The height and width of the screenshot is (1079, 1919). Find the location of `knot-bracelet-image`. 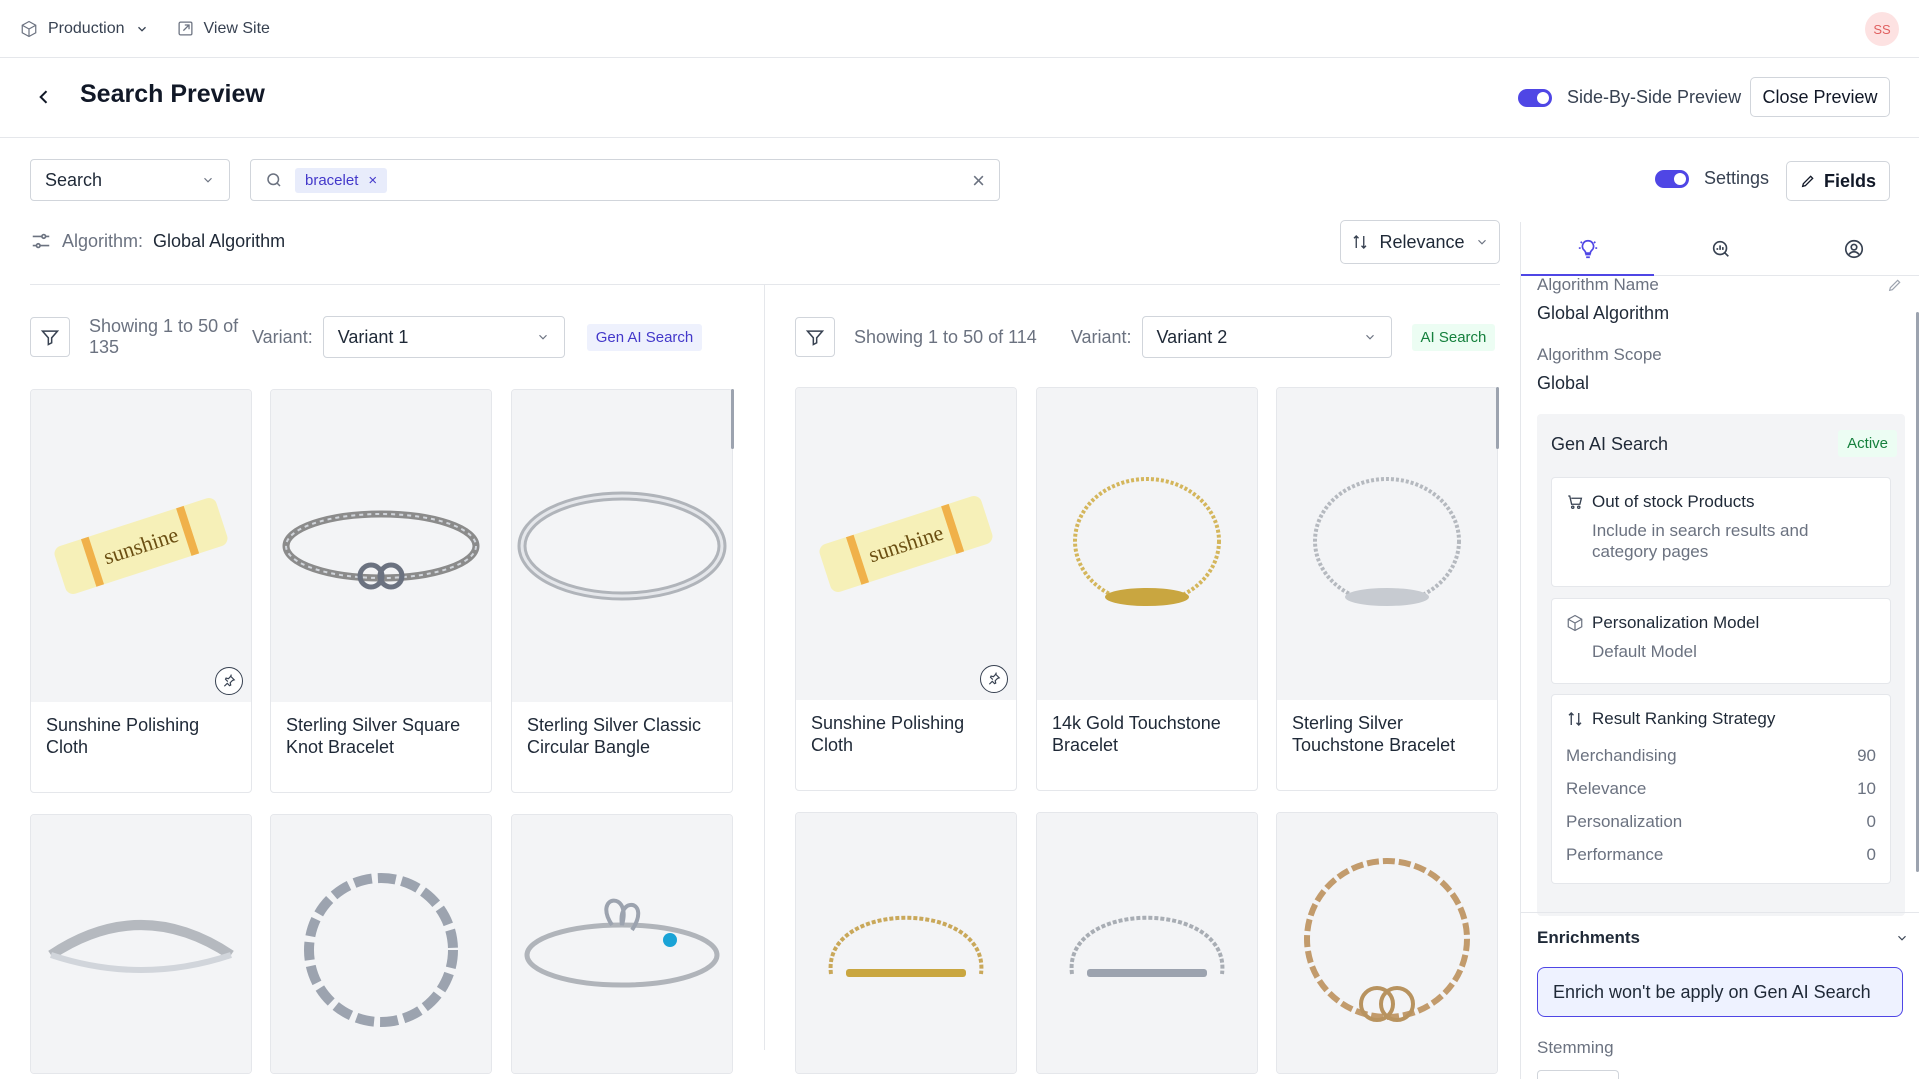

knot-bracelet-image is located at coordinates (381, 550).